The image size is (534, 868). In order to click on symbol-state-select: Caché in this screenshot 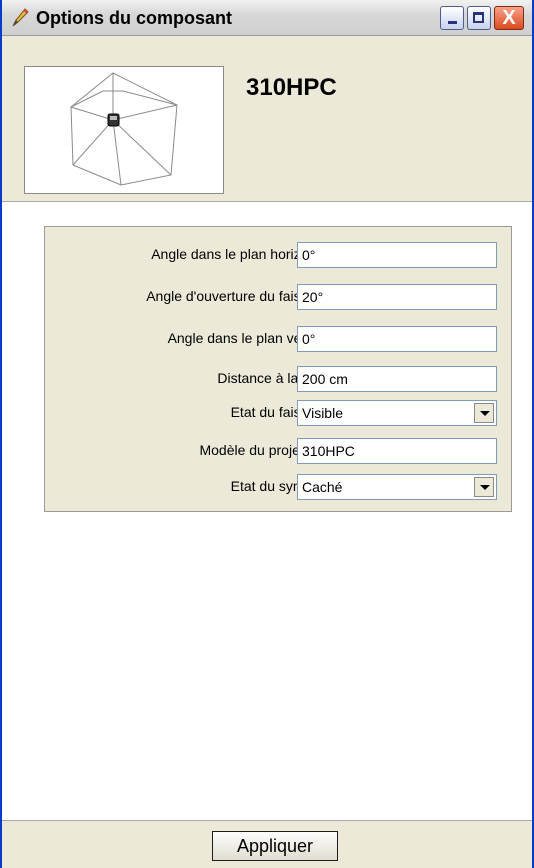, I will do `click(397, 487)`.